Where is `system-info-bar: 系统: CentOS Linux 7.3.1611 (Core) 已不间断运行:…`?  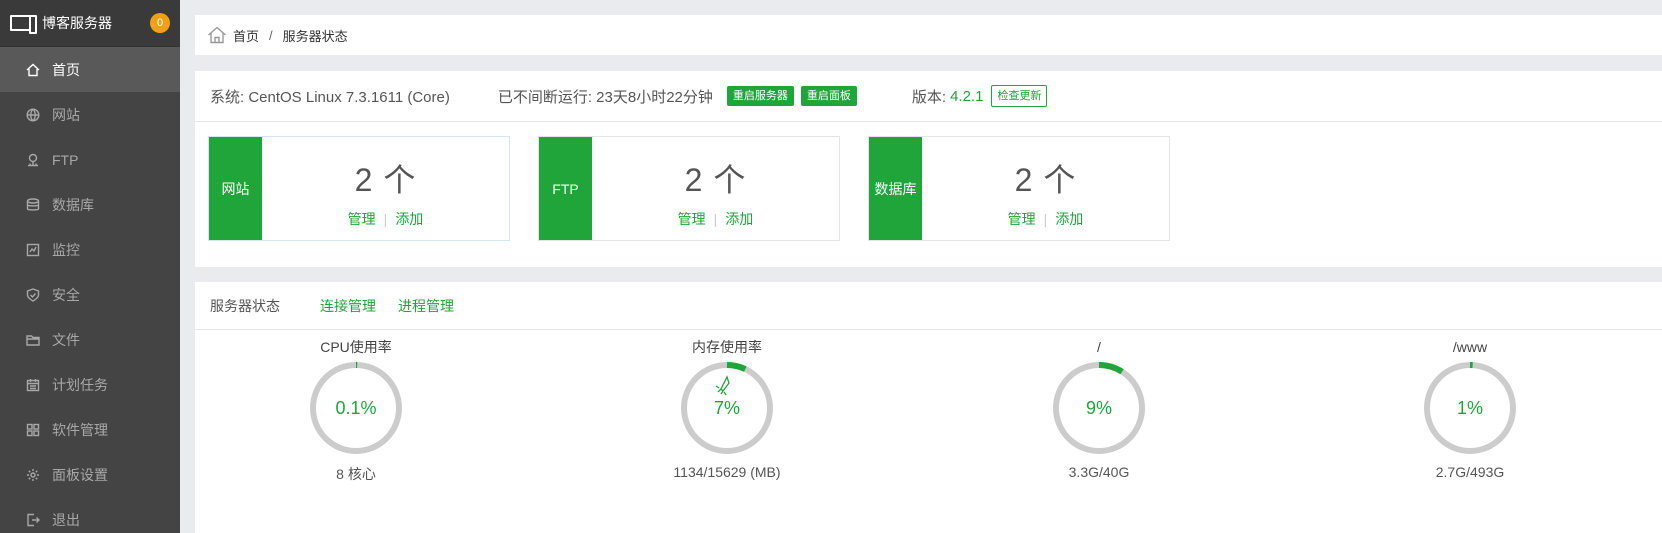 system-info-bar: 系统: CentOS Linux 7.3.1611 (Core) 已不间断运行:… is located at coordinates (928, 96).